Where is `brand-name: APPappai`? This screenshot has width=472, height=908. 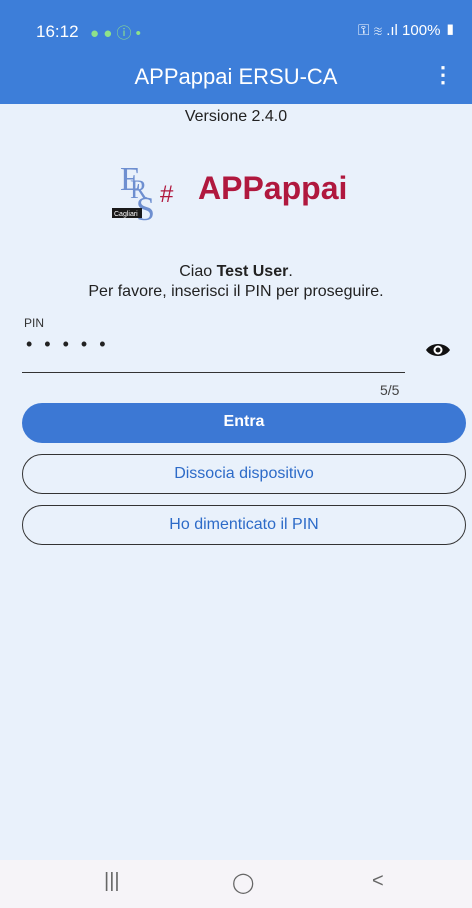
brand-name: APPappai is located at coordinates (273, 188).